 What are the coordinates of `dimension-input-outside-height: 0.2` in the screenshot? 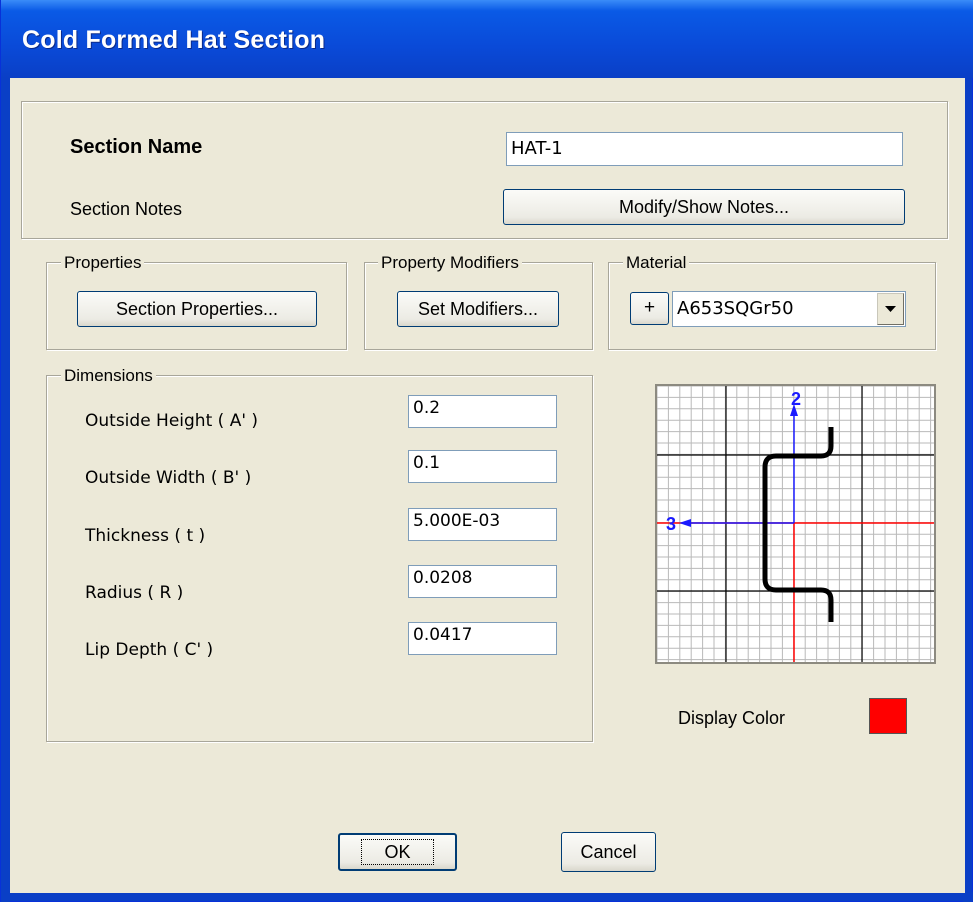 It's located at (482, 411).